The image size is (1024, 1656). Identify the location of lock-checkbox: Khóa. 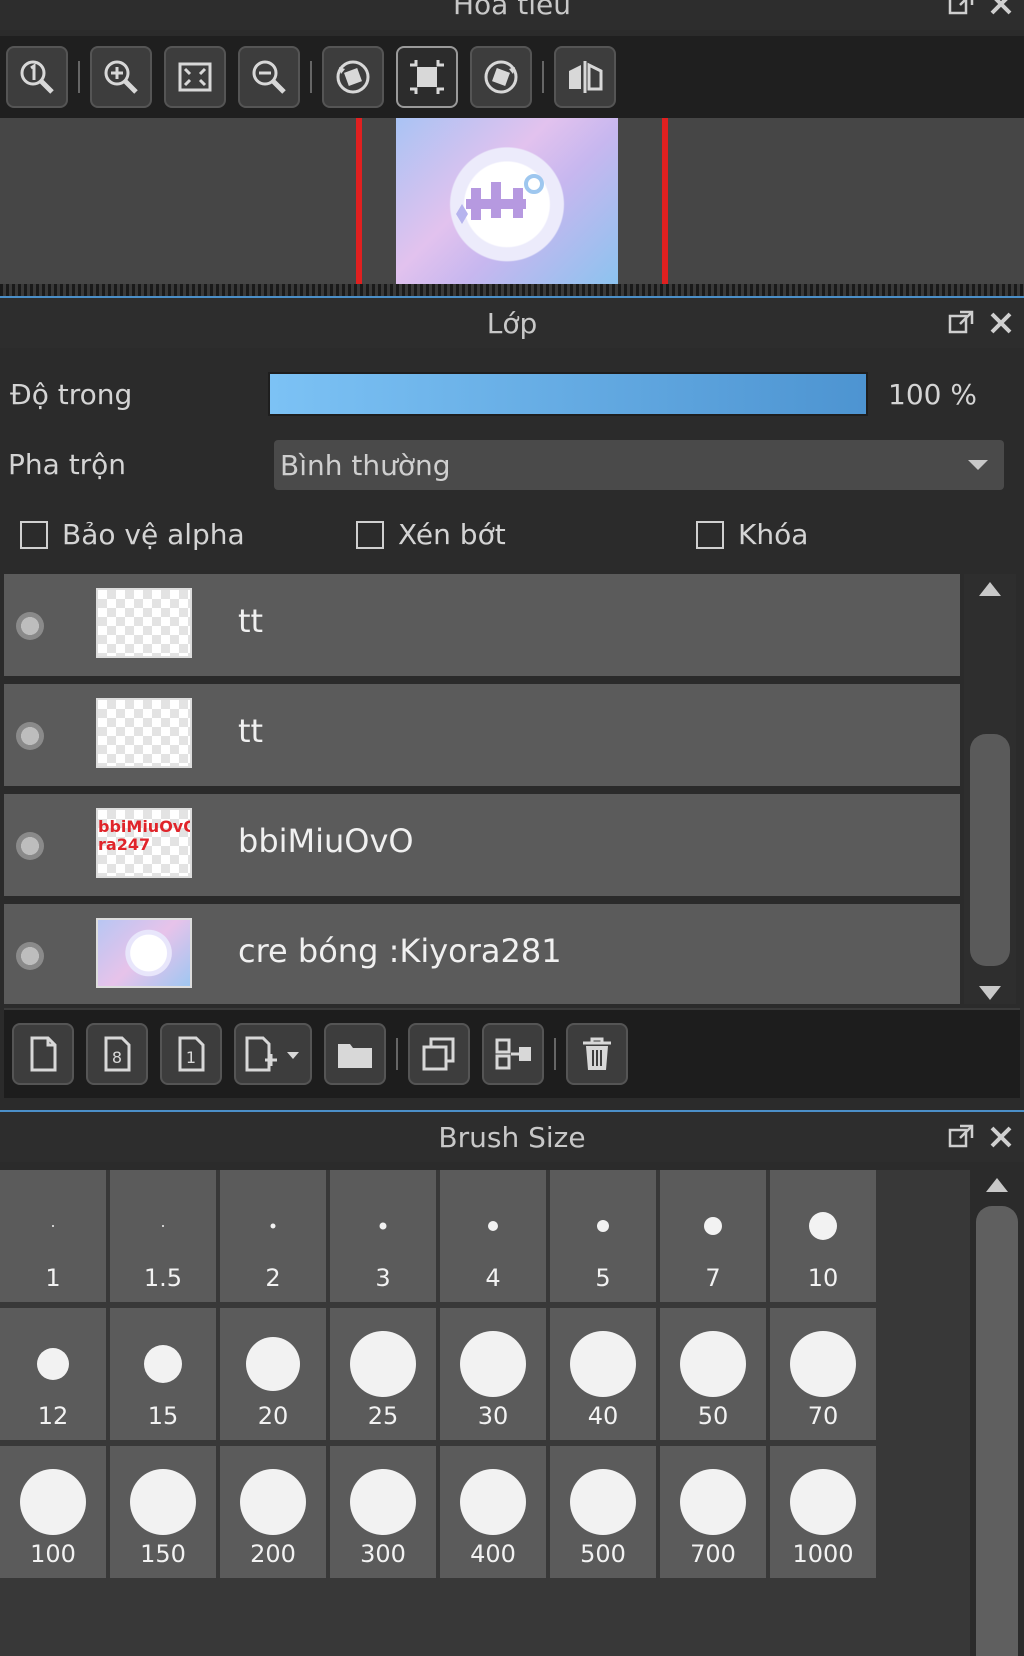
(752, 534).